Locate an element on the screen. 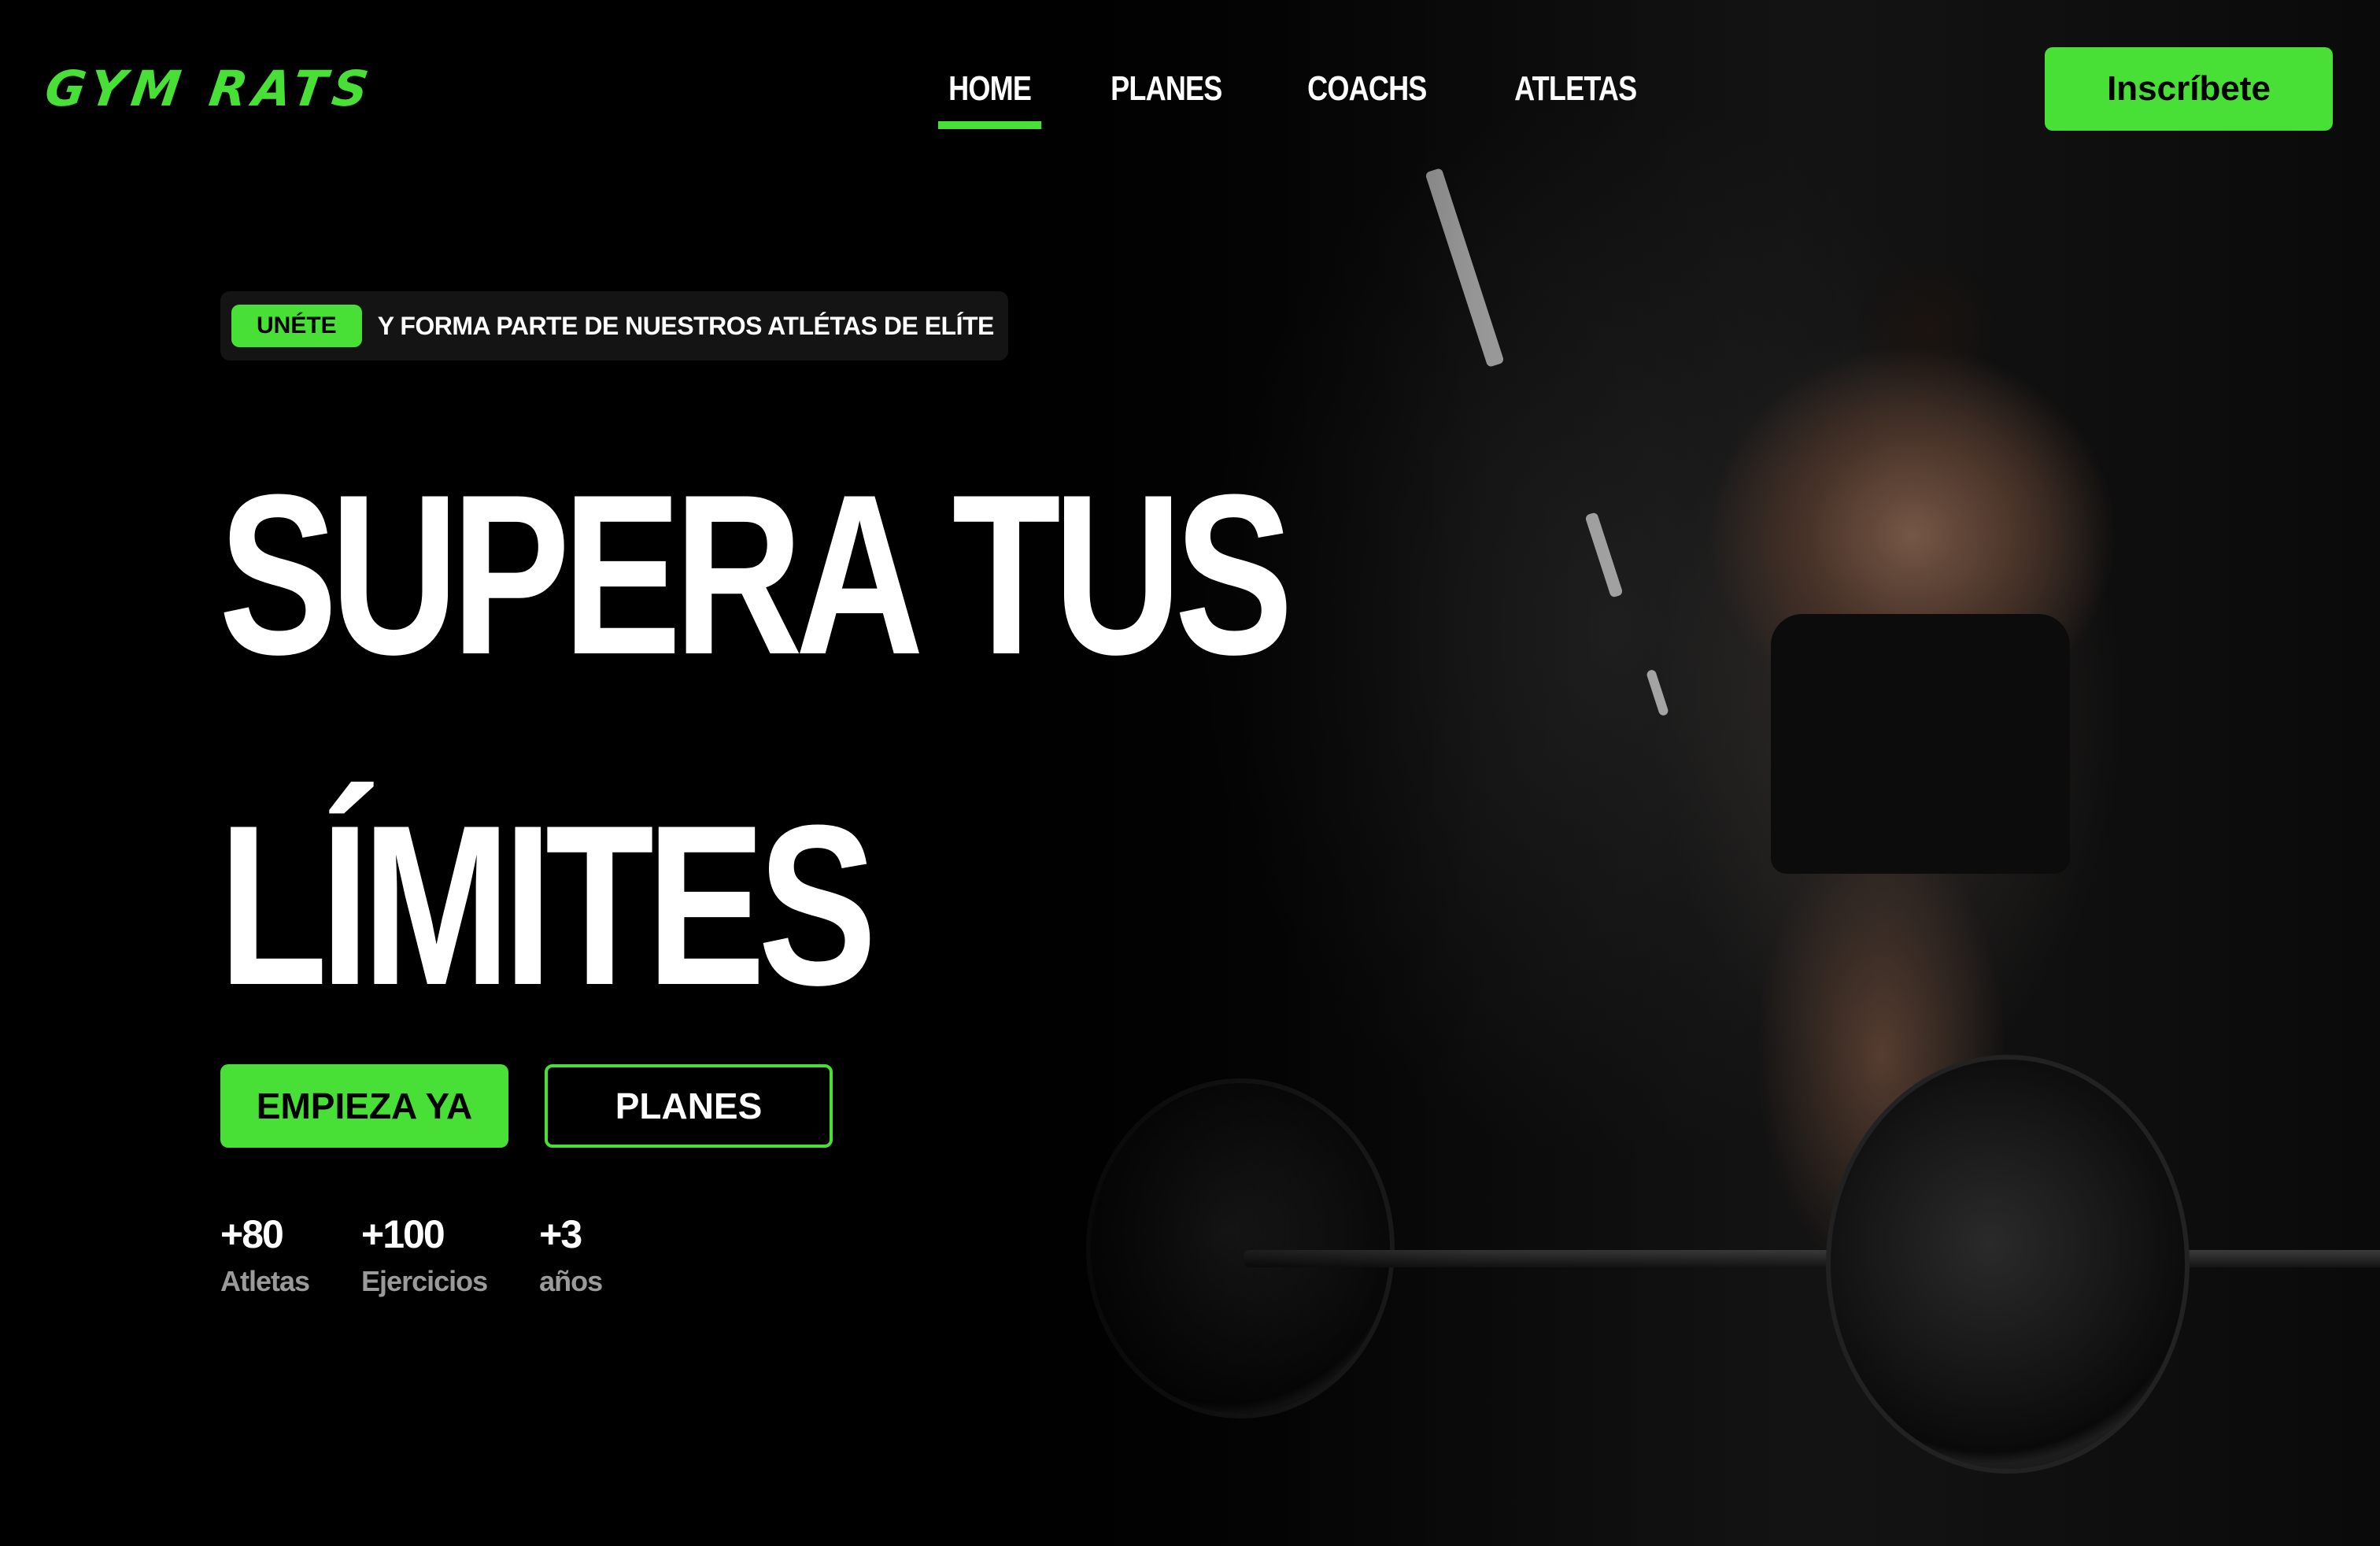 This screenshot has width=2380, height=1546. headline-line-2: LÍMITES is located at coordinates (548, 905).